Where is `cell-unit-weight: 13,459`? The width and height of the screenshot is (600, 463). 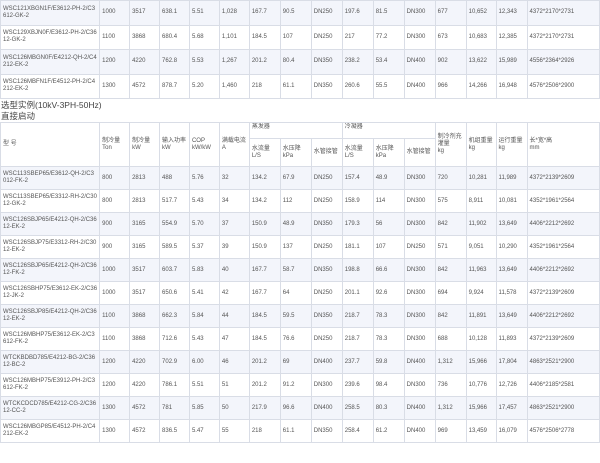
cell-unit-weight: 13,459 is located at coordinates (481, 431).